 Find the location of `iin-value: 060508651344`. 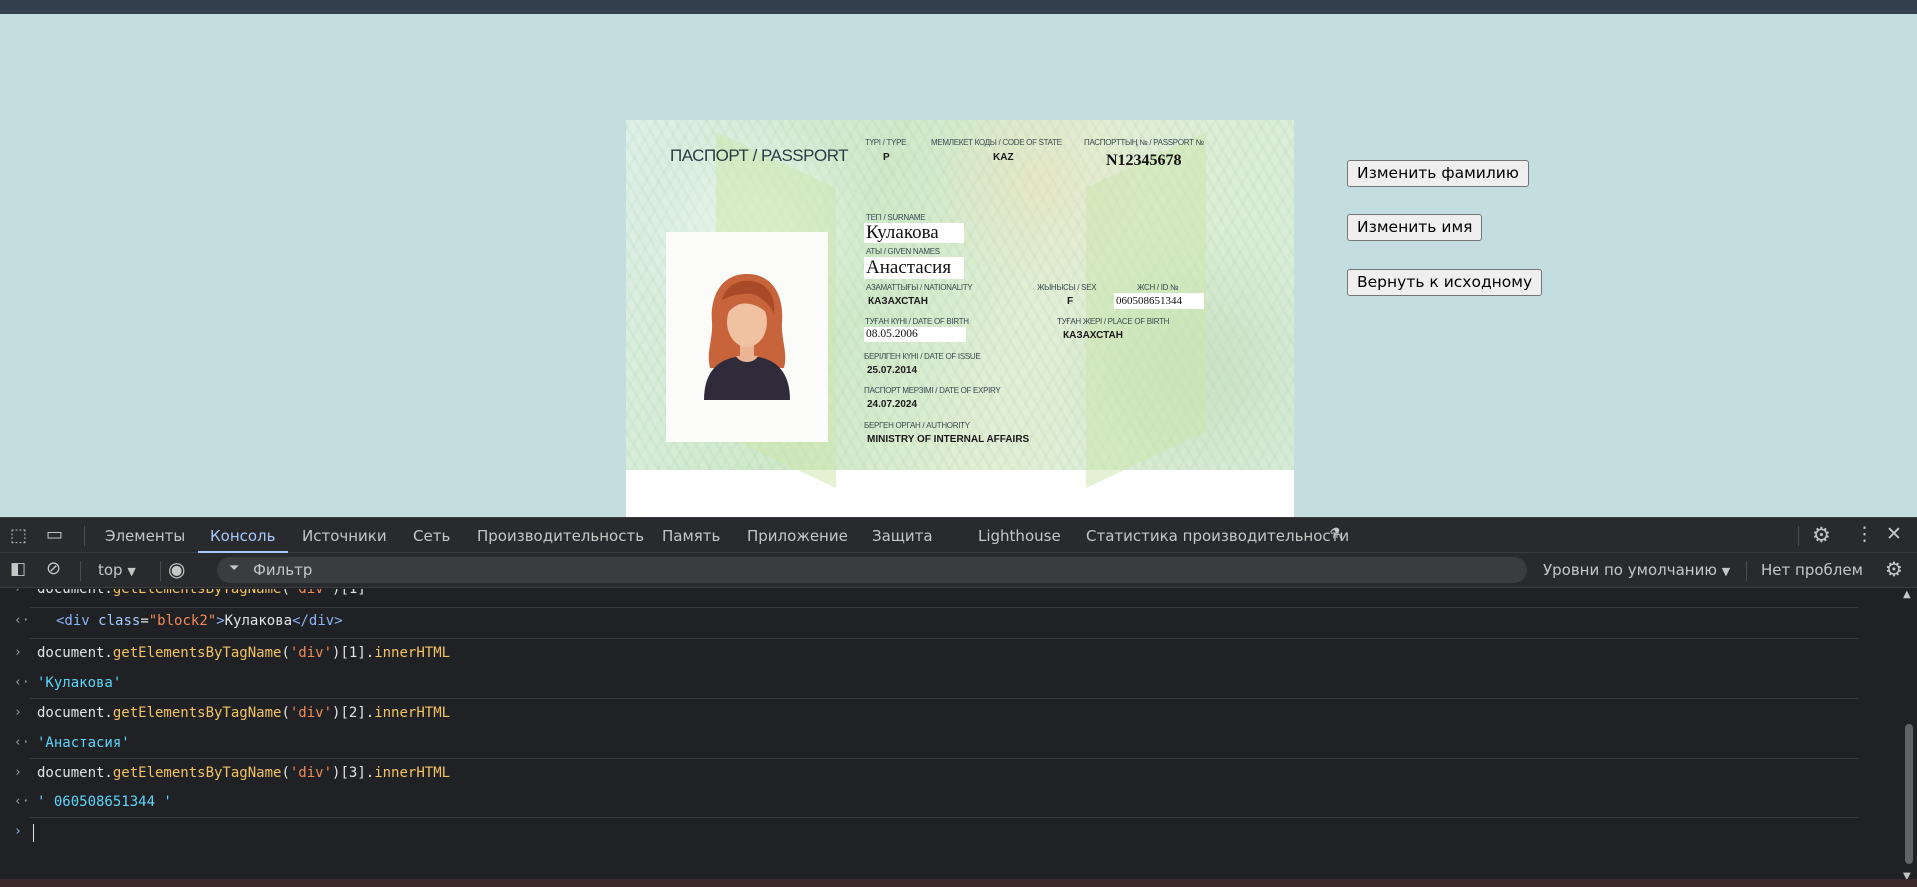

iin-value: 060508651344 is located at coordinates (1159, 301).